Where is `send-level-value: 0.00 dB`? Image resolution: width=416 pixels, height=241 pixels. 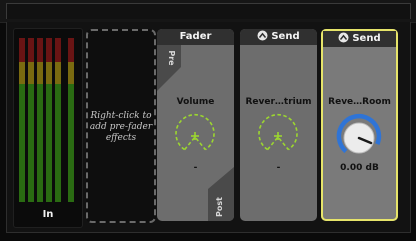 send-level-value: 0.00 dB is located at coordinates (359, 168).